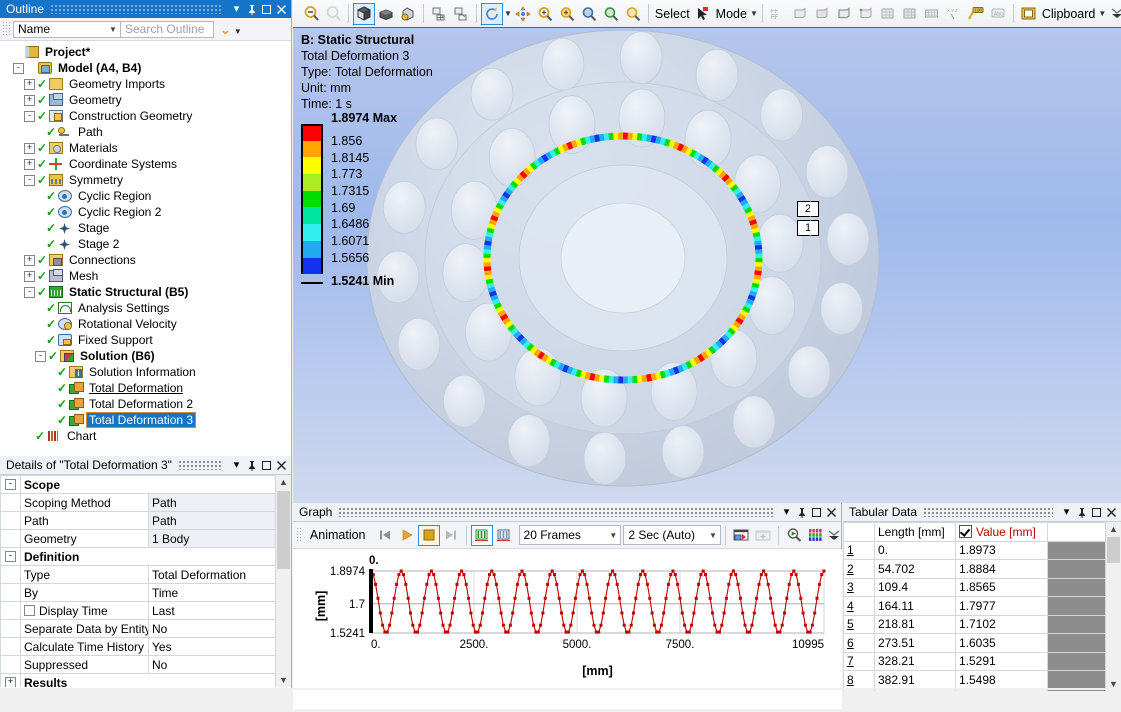 The image size is (1121, 712). What do you see at coordinates (364, 14) in the screenshot?
I see `shaded-solid-icon` at bounding box center [364, 14].